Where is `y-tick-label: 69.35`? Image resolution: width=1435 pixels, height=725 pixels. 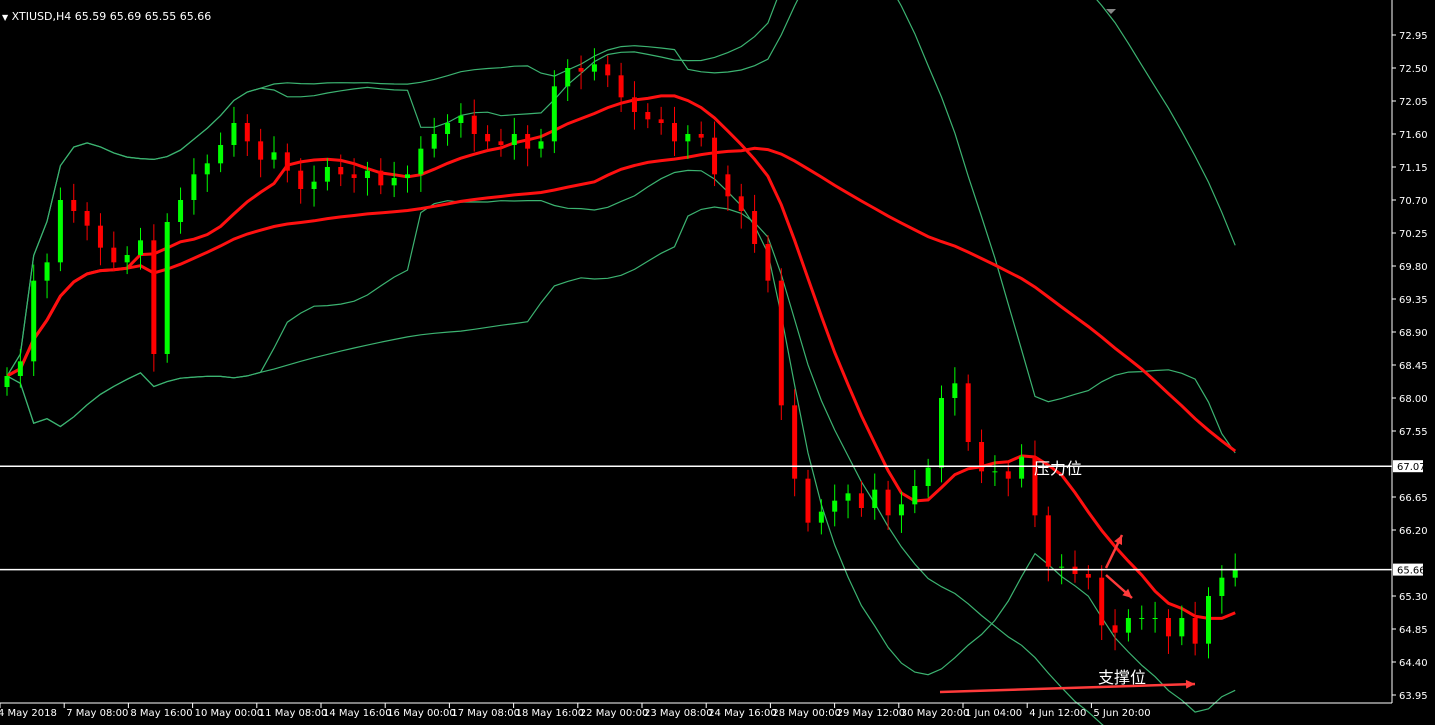 y-tick-label: 69.35 is located at coordinates (1413, 300).